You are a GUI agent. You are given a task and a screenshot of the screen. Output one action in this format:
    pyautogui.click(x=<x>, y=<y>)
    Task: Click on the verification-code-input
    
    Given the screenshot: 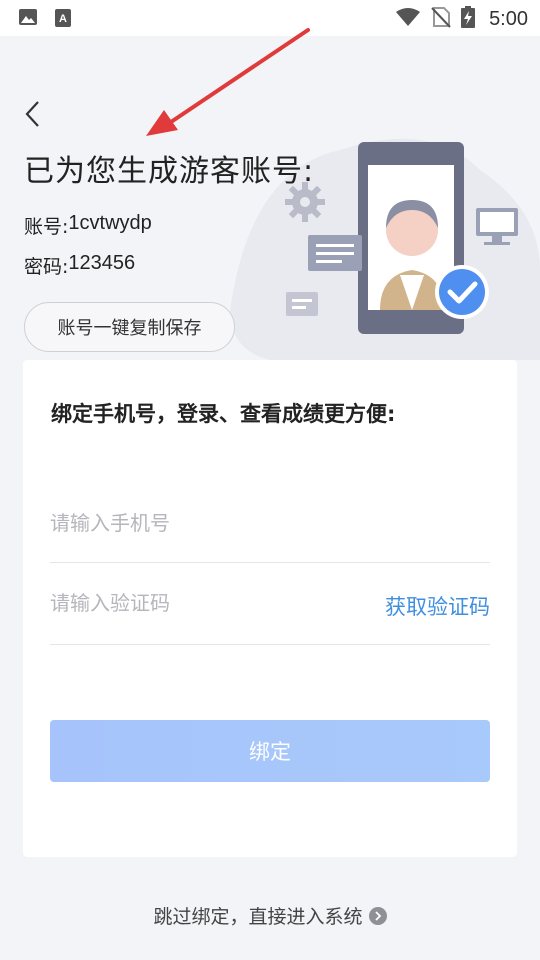 What is the action you would take?
    pyautogui.click(x=200, y=603)
    